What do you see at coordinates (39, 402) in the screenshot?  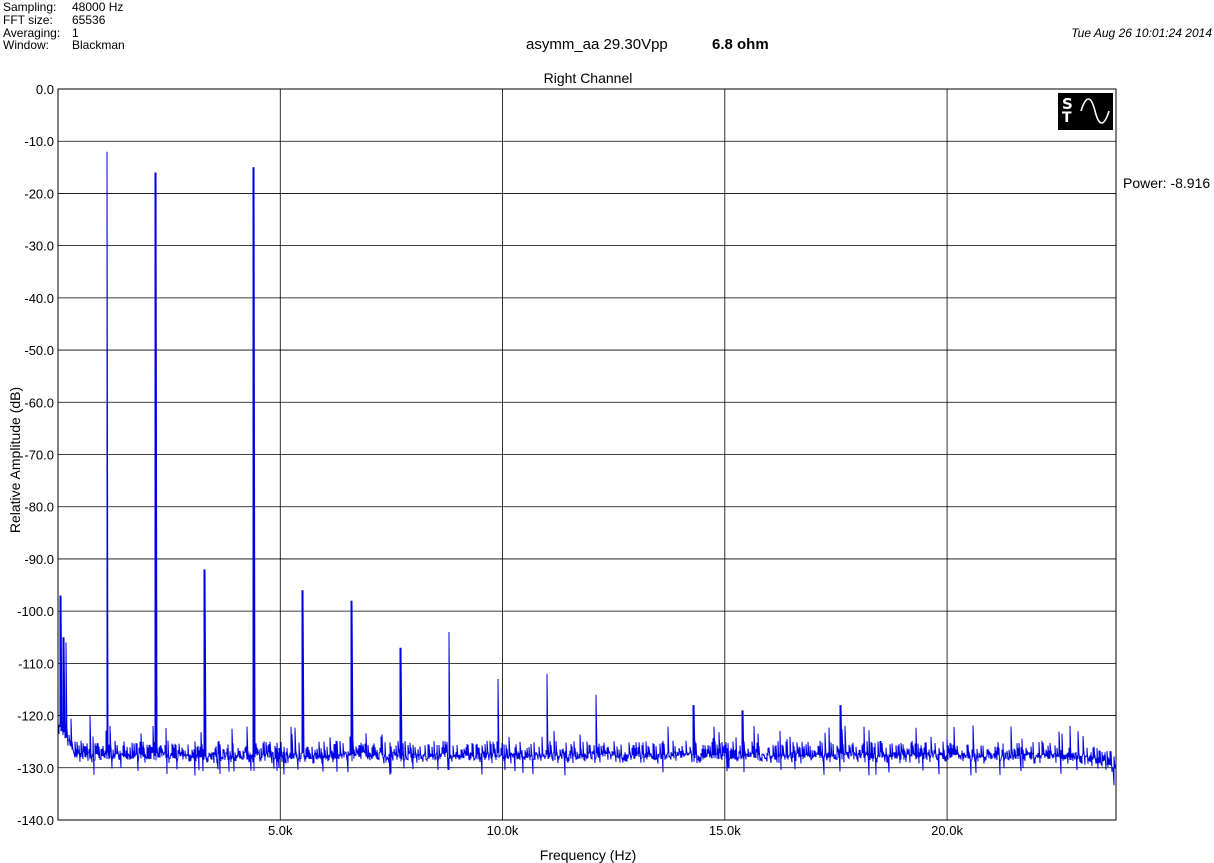 I see `y-tick-label: -60.0` at bounding box center [39, 402].